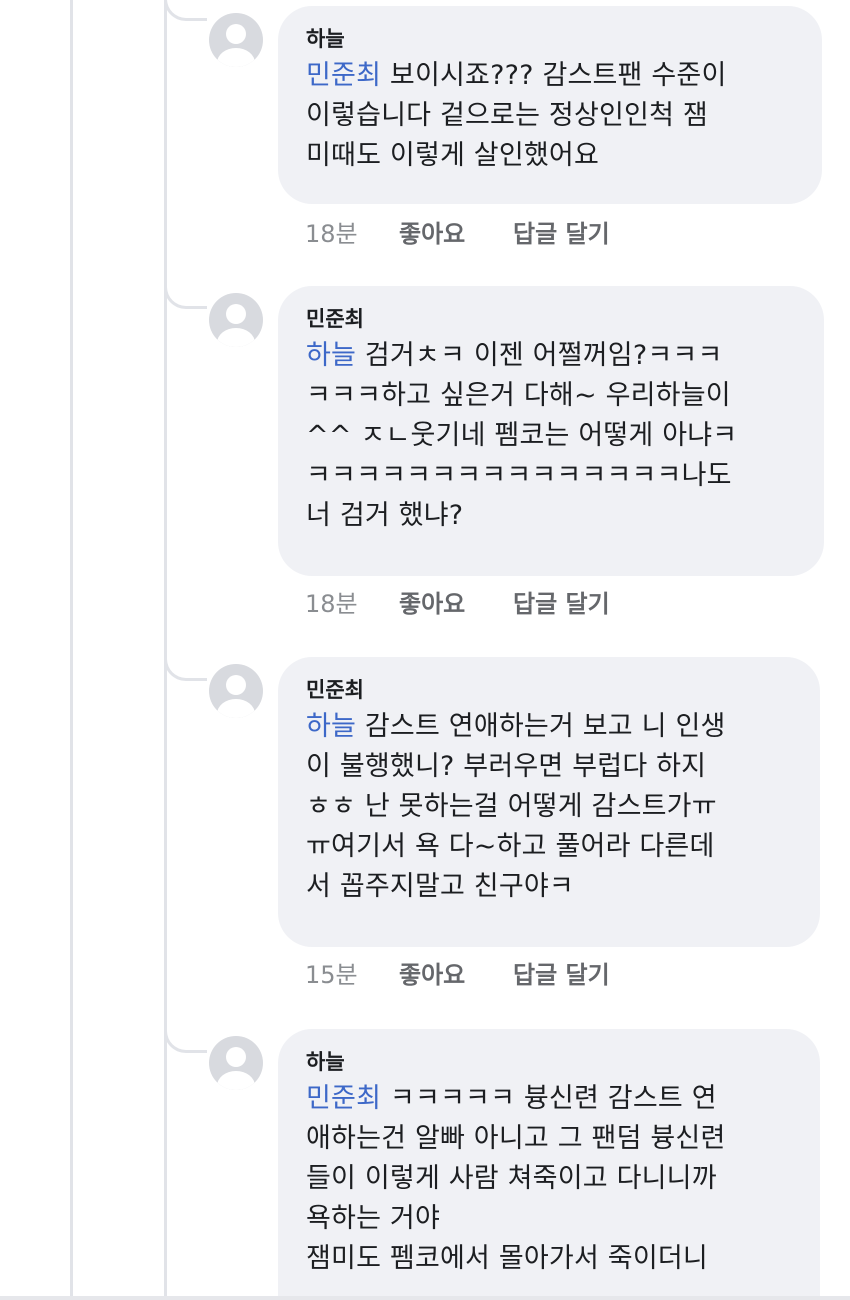 This screenshot has height=1300, width=850. What do you see at coordinates (425, 1298) in the screenshot?
I see `bottom-divider` at bounding box center [425, 1298].